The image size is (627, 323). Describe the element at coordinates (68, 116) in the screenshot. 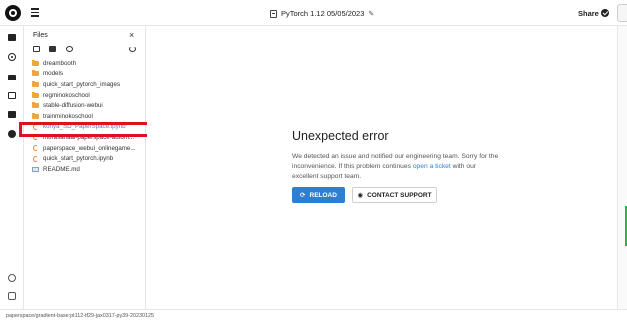

I see `file-label: trainminokoschool` at that location.